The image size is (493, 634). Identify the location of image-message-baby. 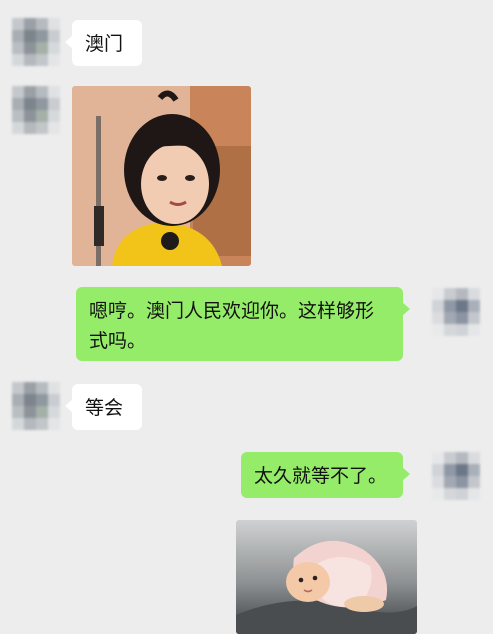
(326, 577).